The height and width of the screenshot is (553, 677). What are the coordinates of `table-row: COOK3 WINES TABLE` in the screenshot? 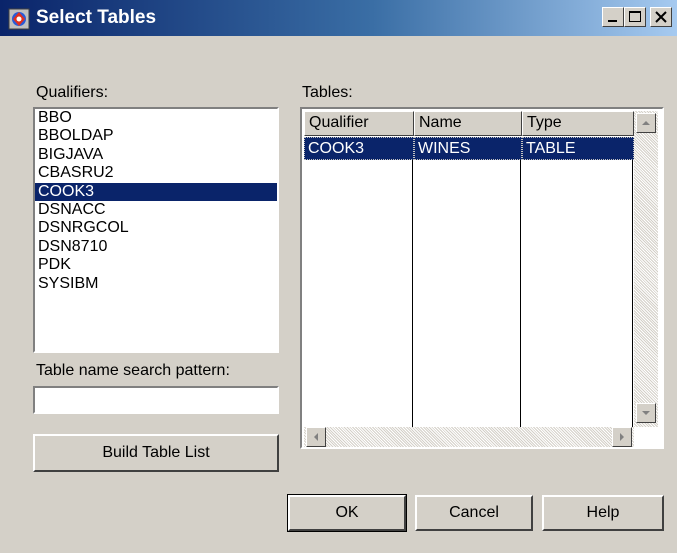 It's located at (469, 148).